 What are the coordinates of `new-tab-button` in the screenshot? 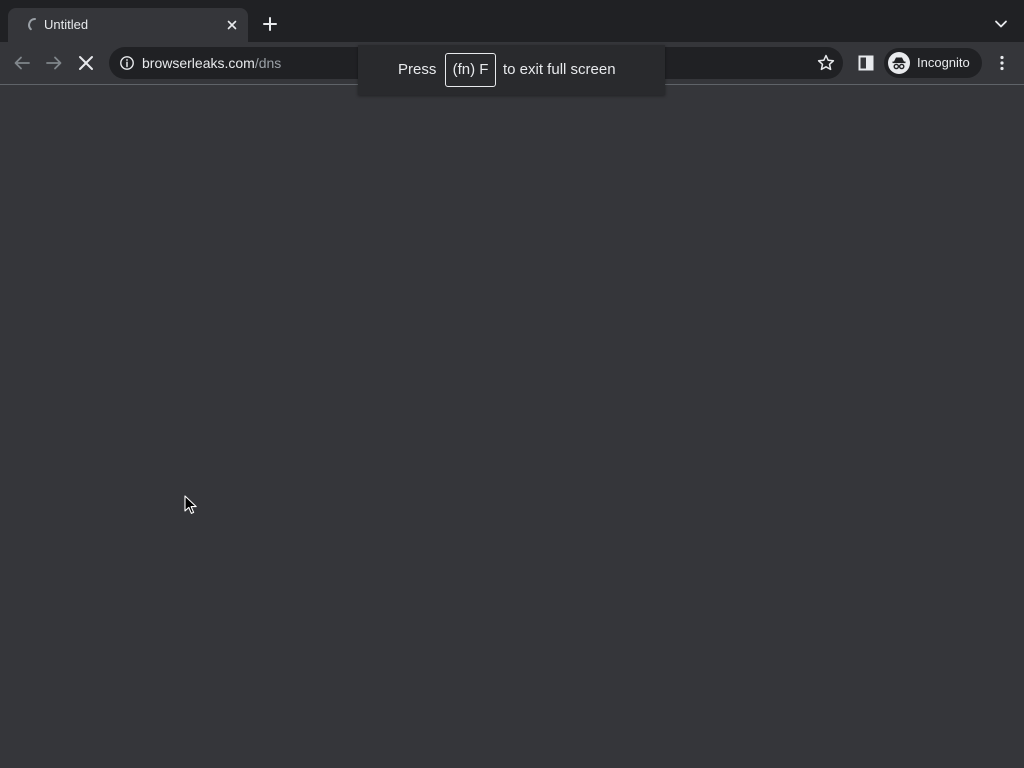 It's located at (270, 24).